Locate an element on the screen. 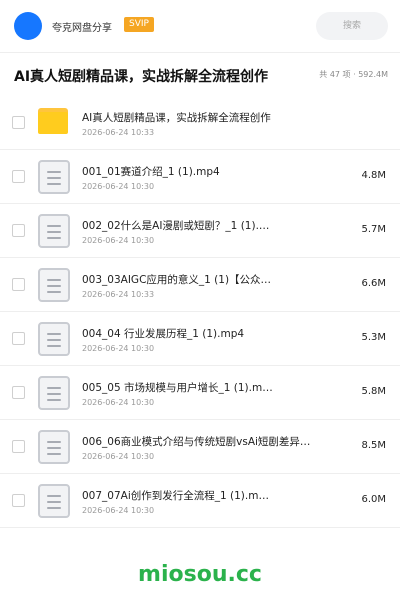  share-name: 夸克网盘分享 is located at coordinates (82, 28).